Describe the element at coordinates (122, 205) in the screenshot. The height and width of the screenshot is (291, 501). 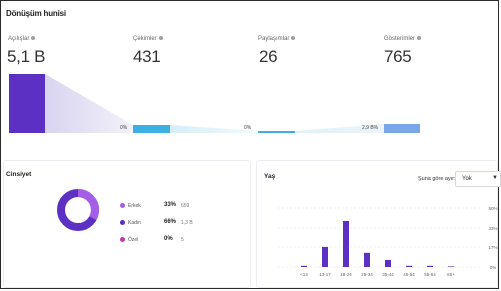
I see `legend-dot-erkek` at that location.